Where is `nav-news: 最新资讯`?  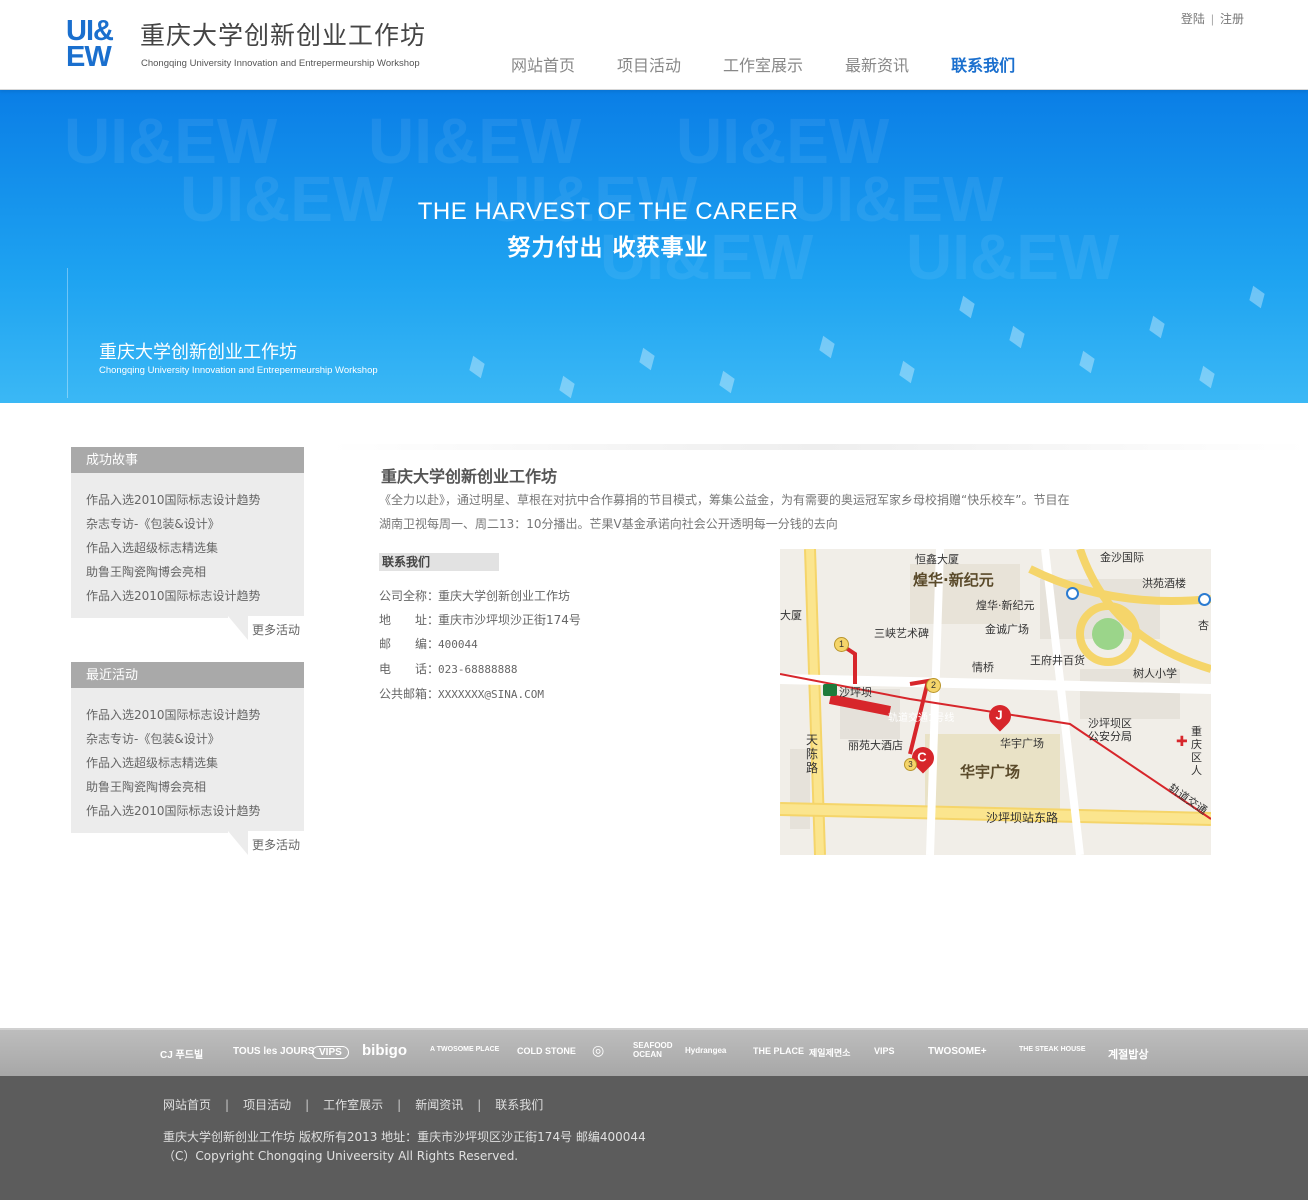 nav-news: 最新资讯 is located at coordinates (877, 64).